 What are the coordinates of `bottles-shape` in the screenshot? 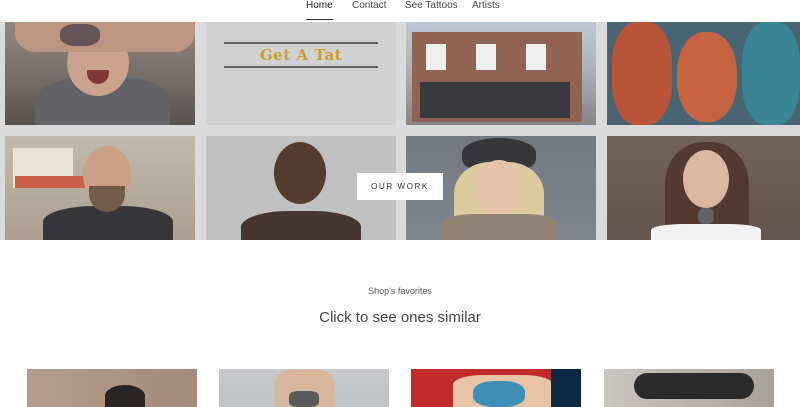 It's located at (50, 182).